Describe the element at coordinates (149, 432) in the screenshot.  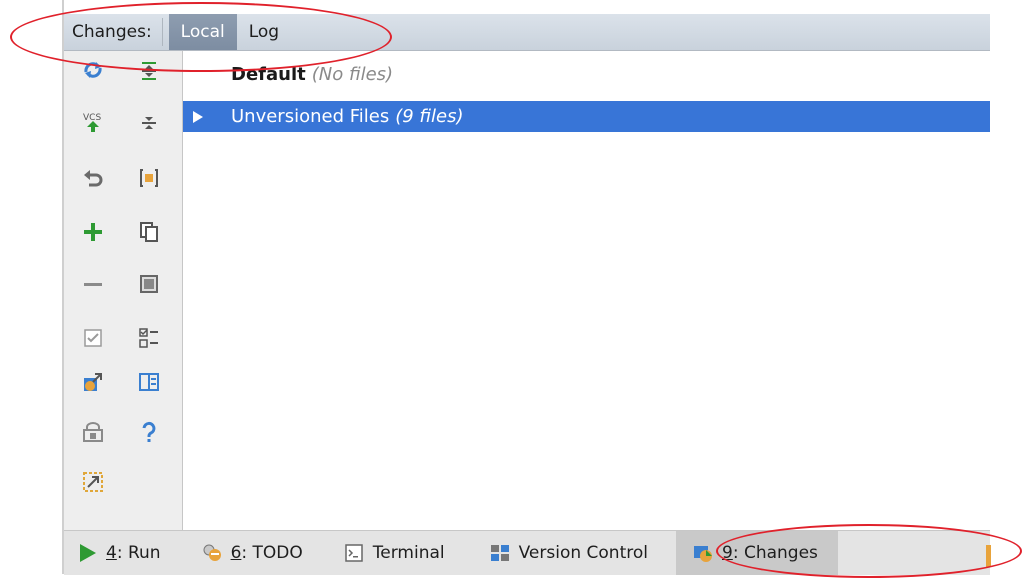
I see `help-icon` at that location.